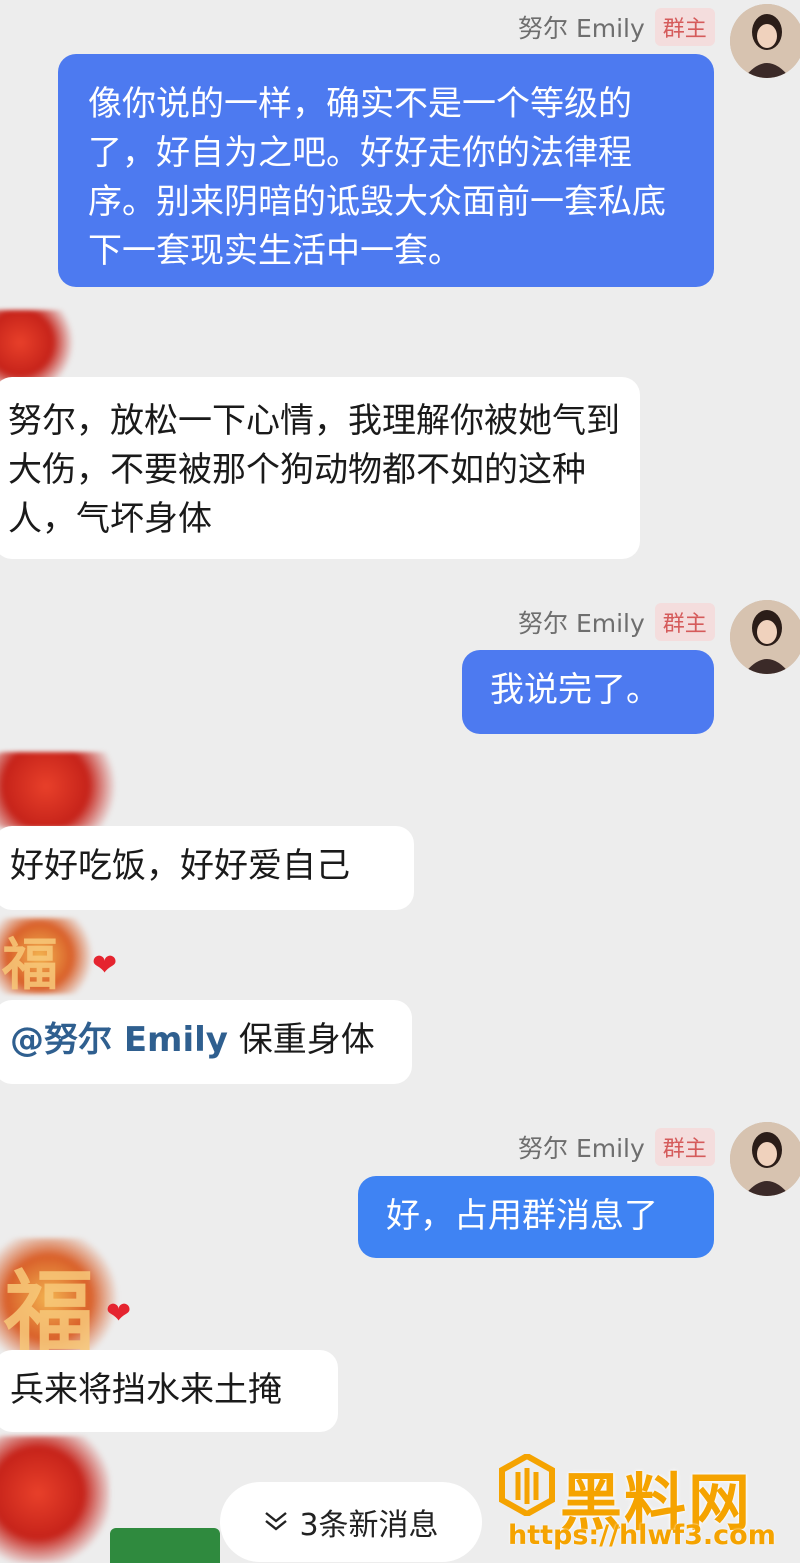  What do you see at coordinates (522, 1216) in the screenshot?
I see `message-text: 好，占用群消息了` at bounding box center [522, 1216].